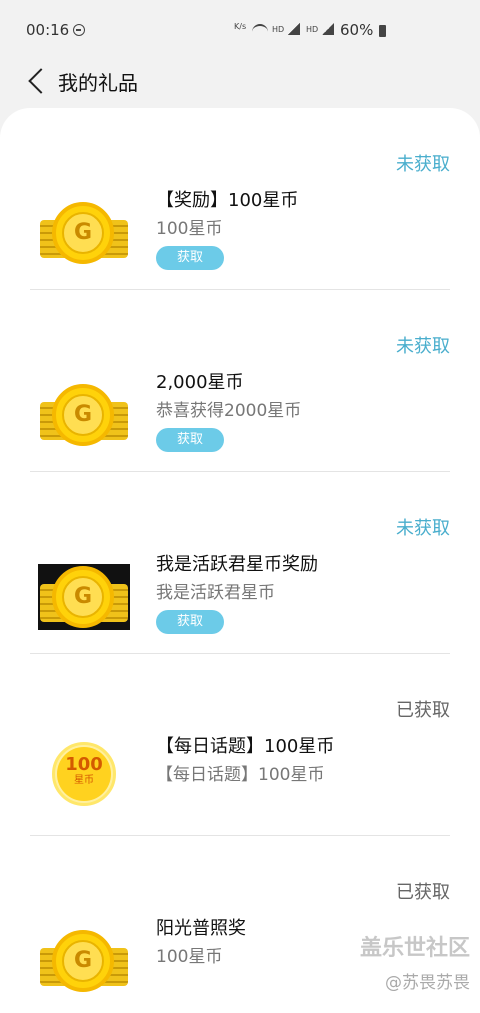 The width and height of the screenshot is (480, 1013). Describe the element at coordinates (98, 83) in the screenshot. I see `page-title: 我的礼品` at that location.